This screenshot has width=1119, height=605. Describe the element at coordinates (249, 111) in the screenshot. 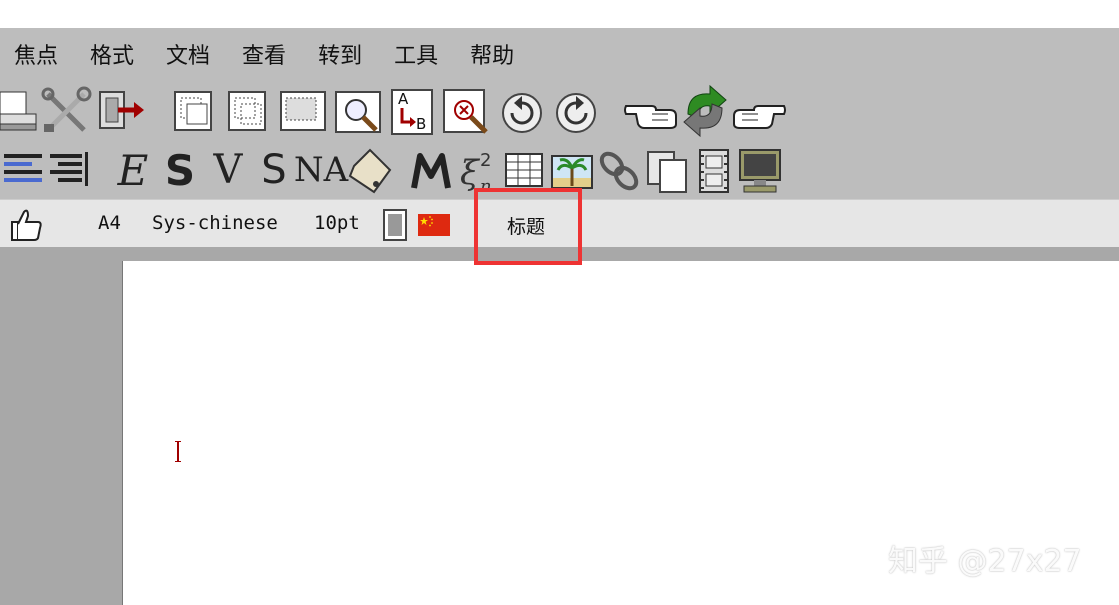

I see `cut-icon` at that location.